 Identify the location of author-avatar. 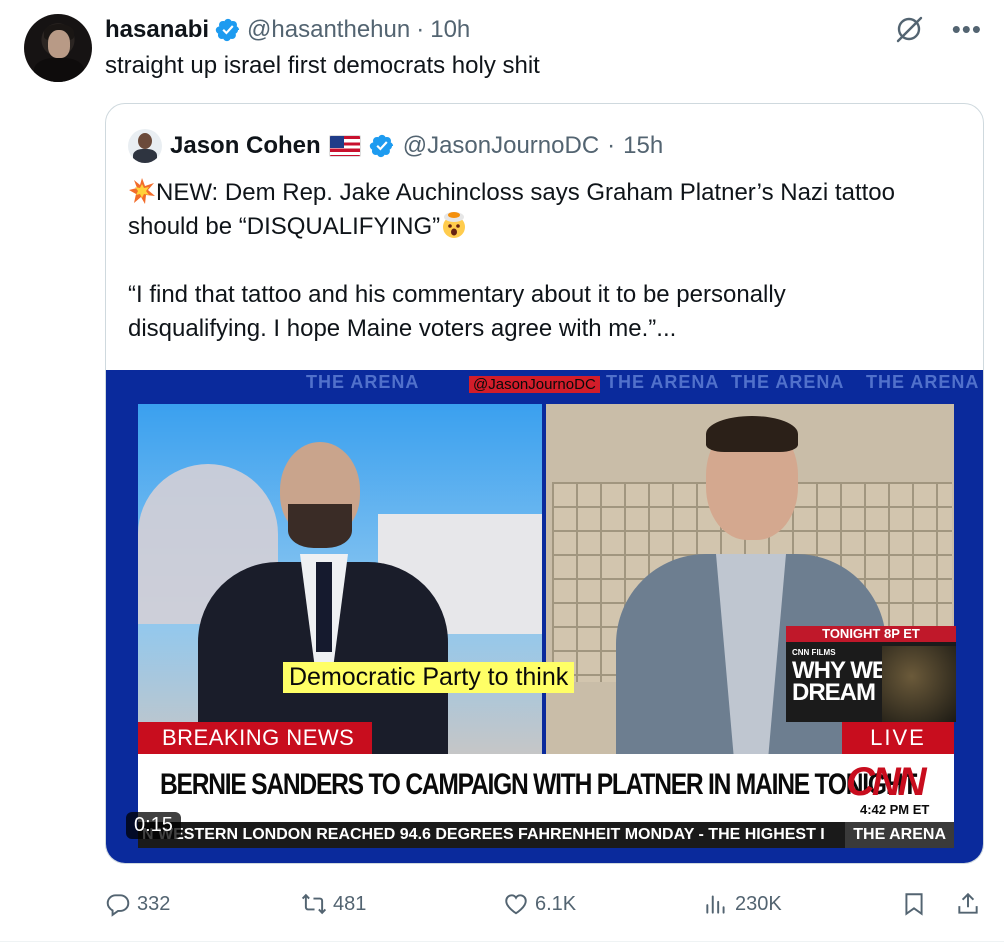
(58, 48).